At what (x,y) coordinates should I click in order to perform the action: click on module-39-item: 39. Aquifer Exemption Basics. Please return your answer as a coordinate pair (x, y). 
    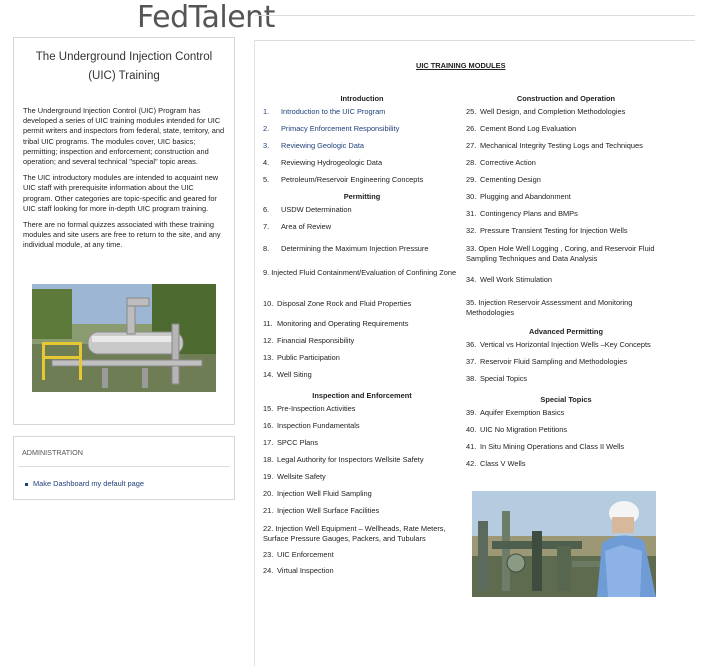
    Looking at the image, I should click on (515, 412).